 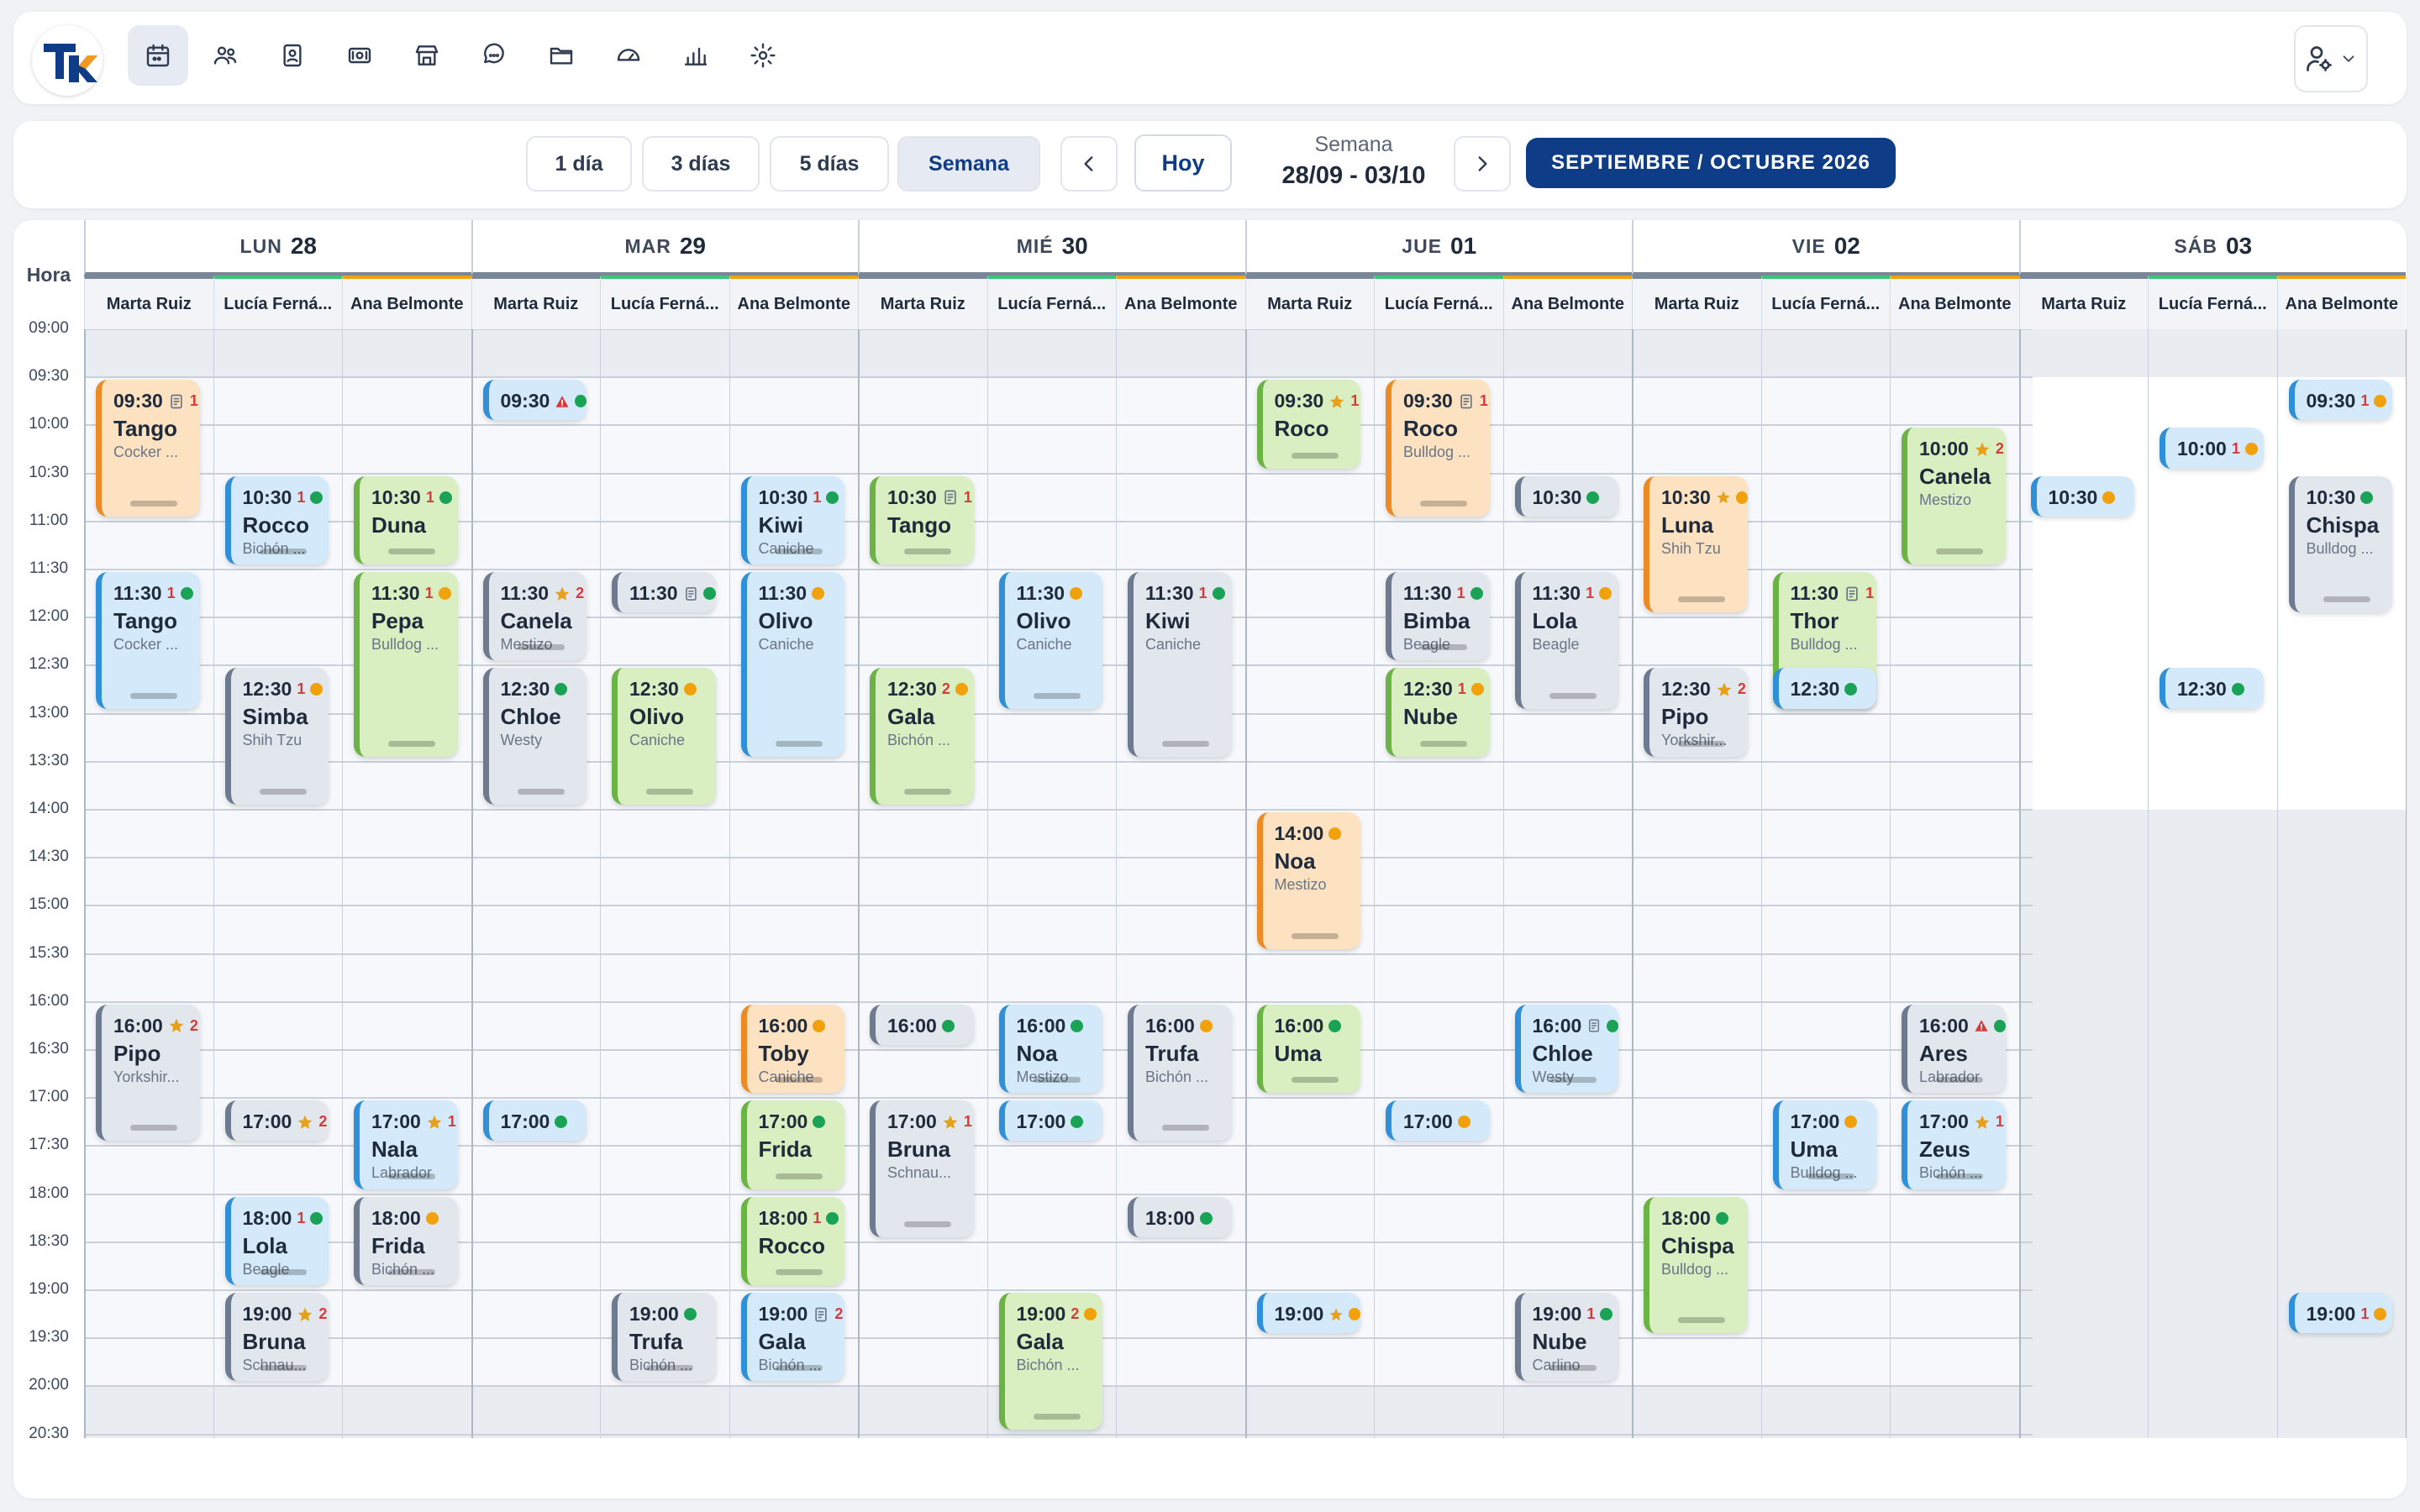 What do you see at coordinates (792, 1240) in the screenshot?
I see `appointment-card: 18:00 1 Rocco` at bounding box center [792, 1240].